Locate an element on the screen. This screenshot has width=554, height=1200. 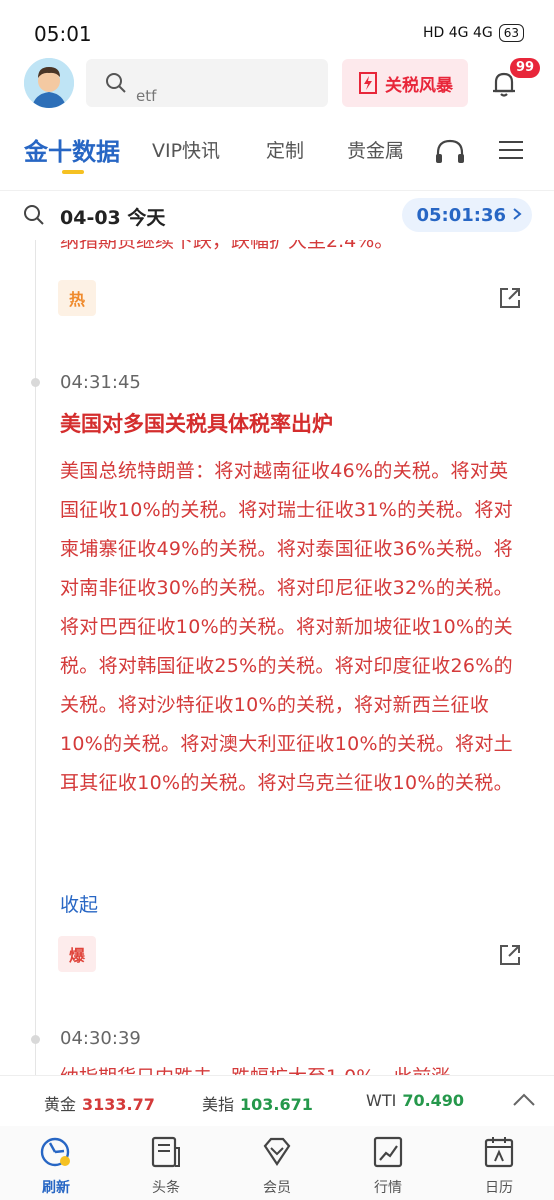
nav-refresh: 刷新 is located at coordinates (56, 1165).